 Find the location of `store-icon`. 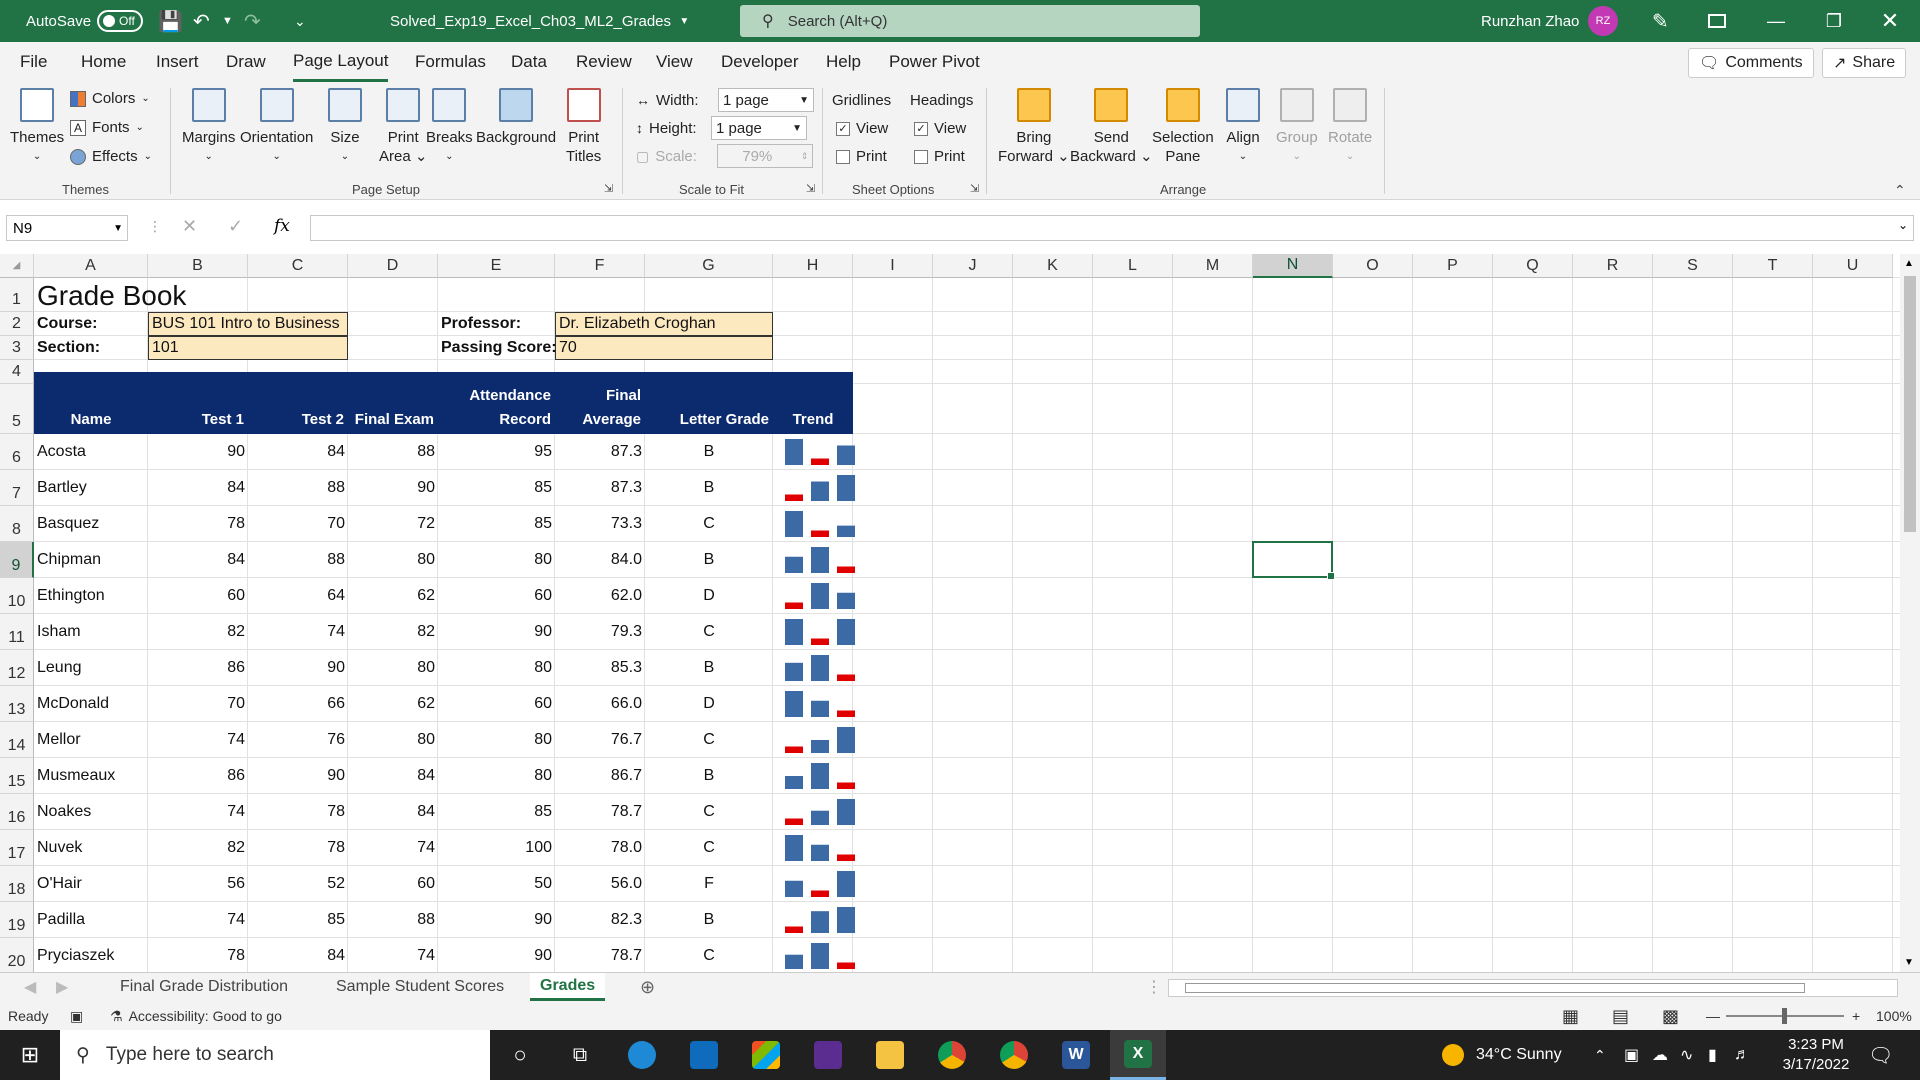

store-icon is located at coordinates (766, 1055).